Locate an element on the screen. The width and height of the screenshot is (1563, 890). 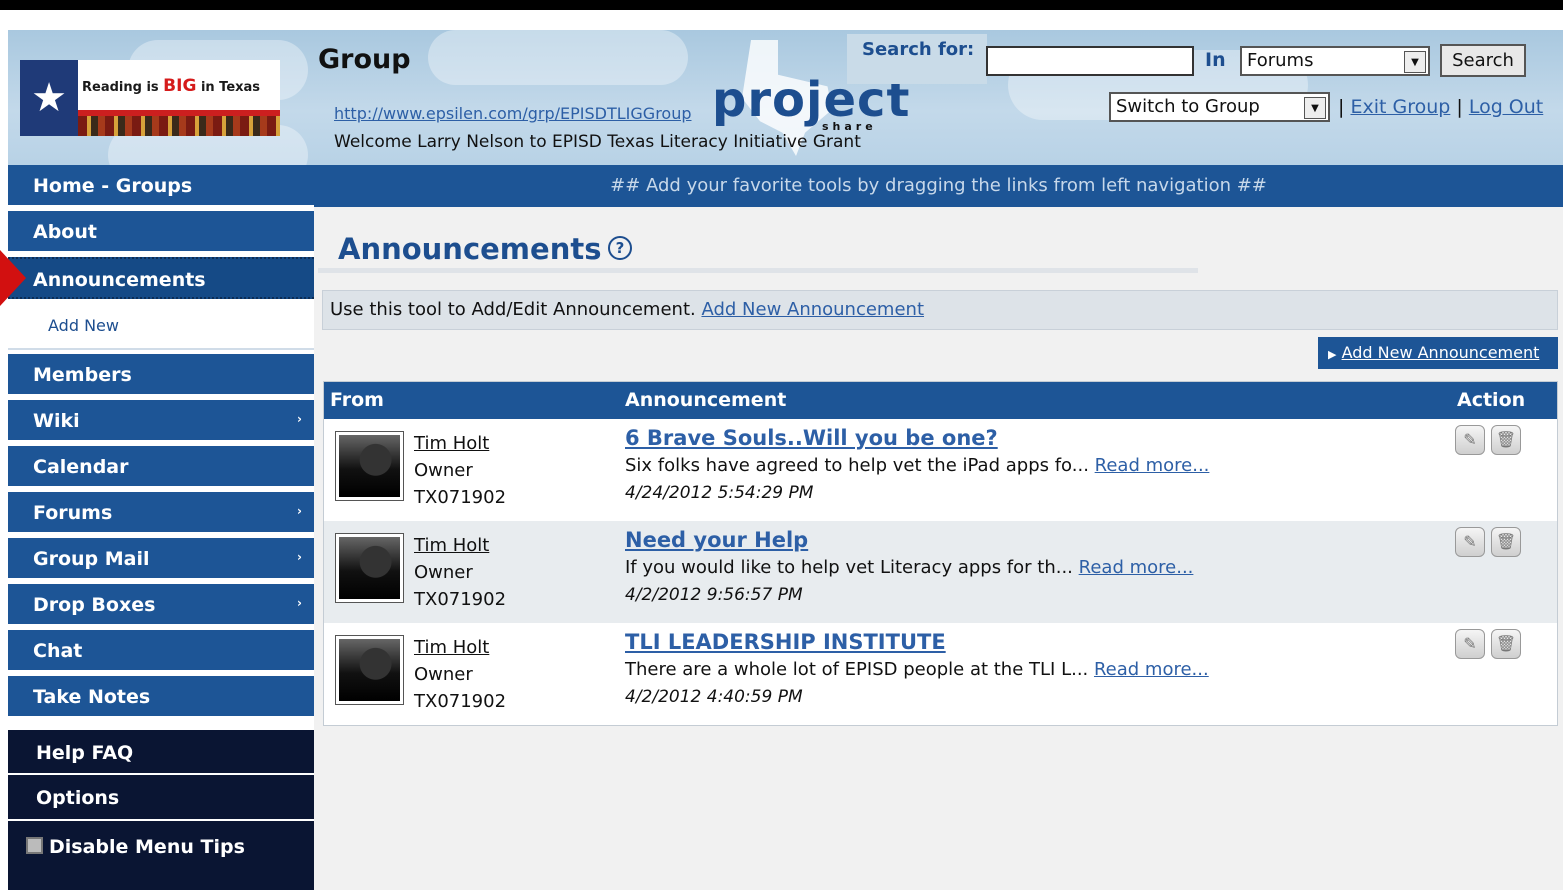
sidebar-item-drop-boxes: Drop Boxes › is located at coordinates (161, 605).